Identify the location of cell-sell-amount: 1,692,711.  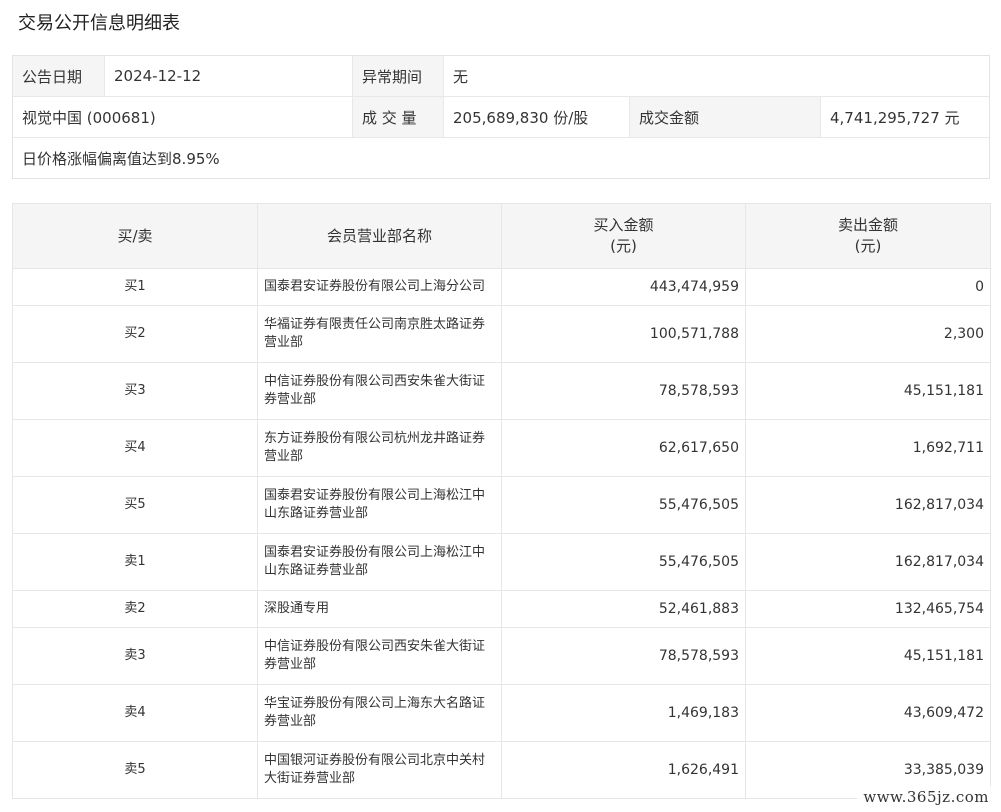
(868, 448).